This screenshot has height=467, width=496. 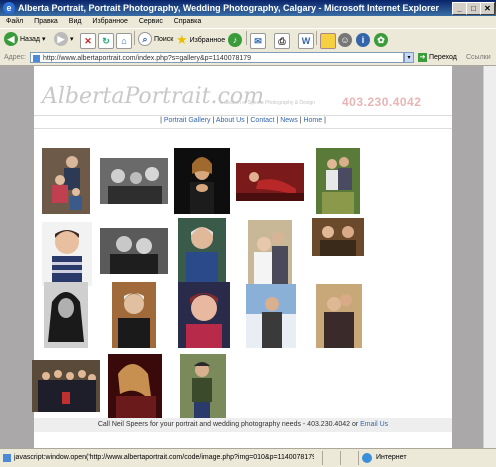 What do you see at coordinates (207, 40) in the screenshot?
I see `favorites-label: Избранное` at bounding box center [207, 40].